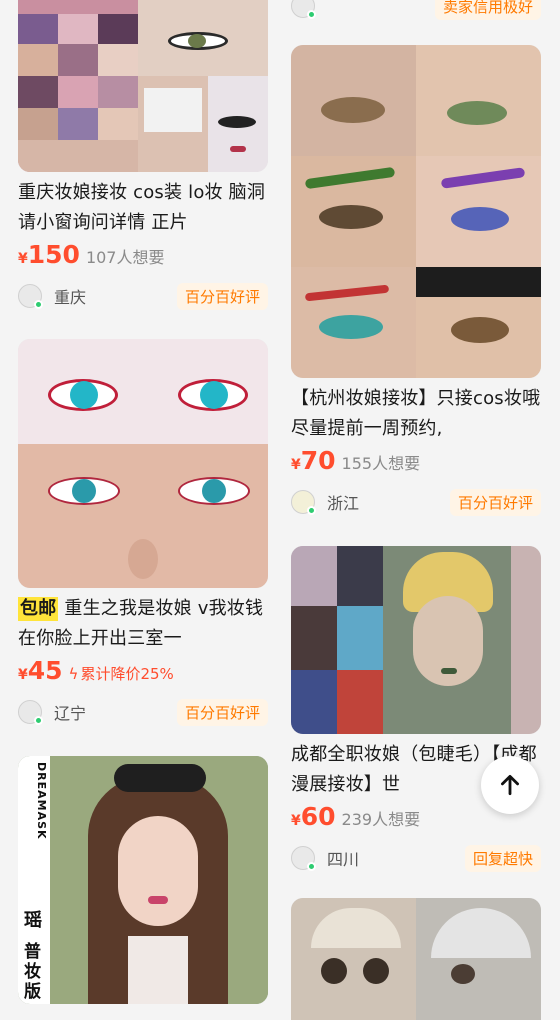 The height and width of the screenshot is (1020, 560). I want to click on price-drop-label: 累计降价25%, so click(127, 674).